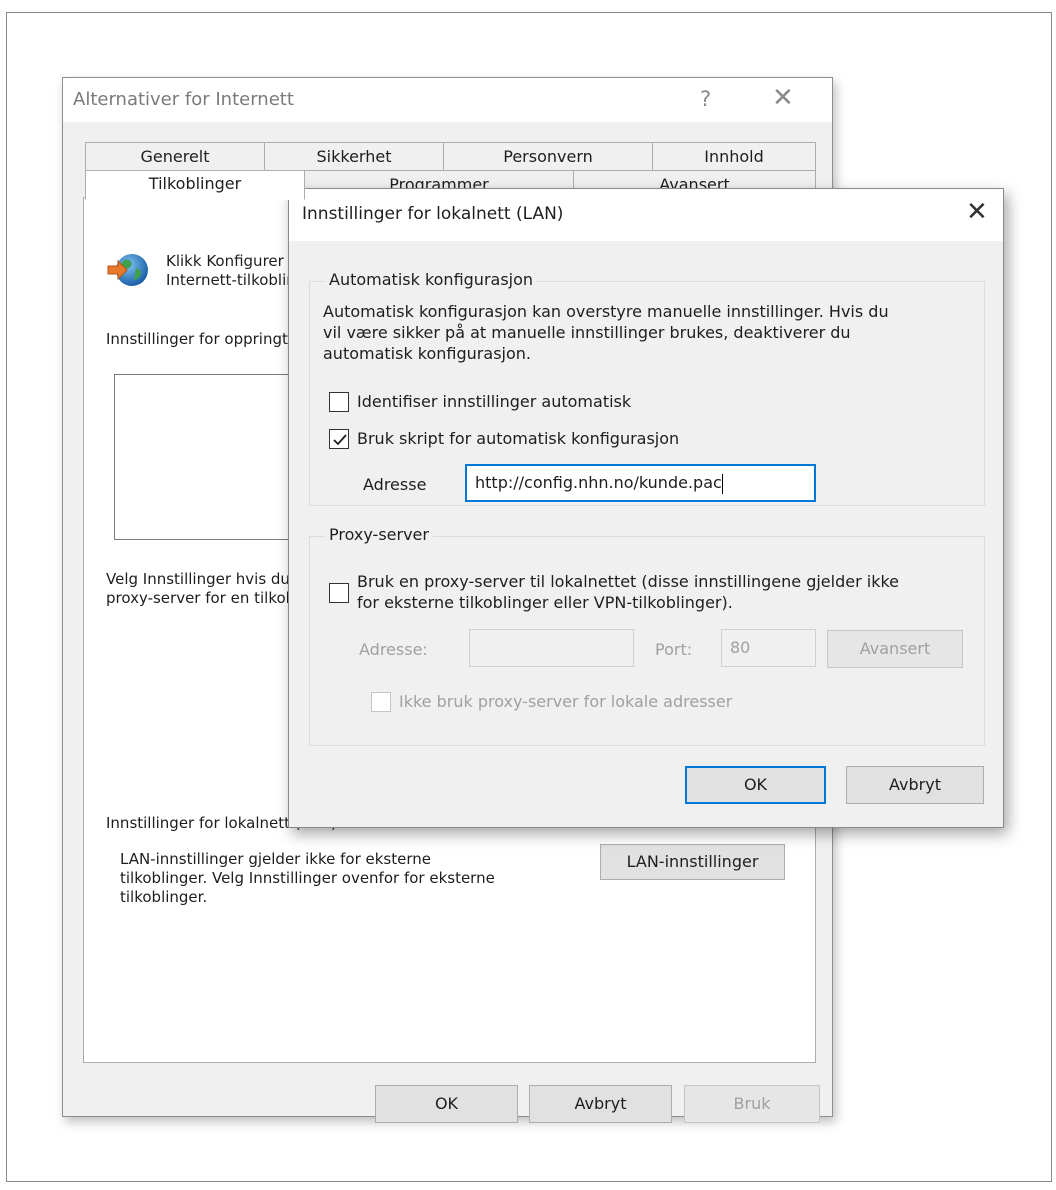 The image size is (1056, 1190). What do you see at coordinates (551, 648) in the screenshot?
I see `proxy-address-input` at bounding box center [551, 648].